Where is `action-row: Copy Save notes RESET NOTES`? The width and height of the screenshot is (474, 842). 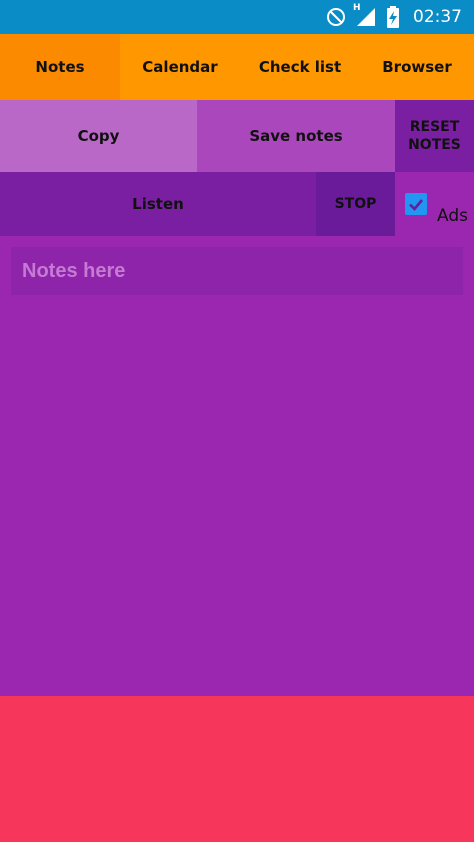
action-row: Copy Save notes RESET NOTES is located at coordinates (237, 136).